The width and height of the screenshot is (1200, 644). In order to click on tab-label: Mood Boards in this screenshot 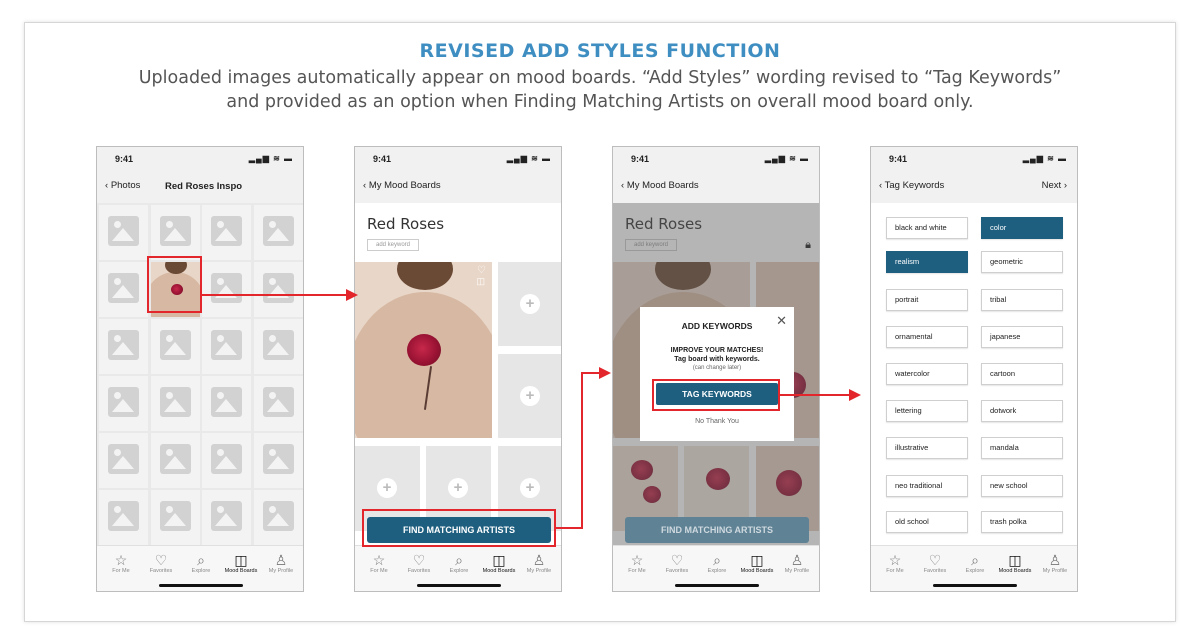, I will do `click(1015, 571)`.